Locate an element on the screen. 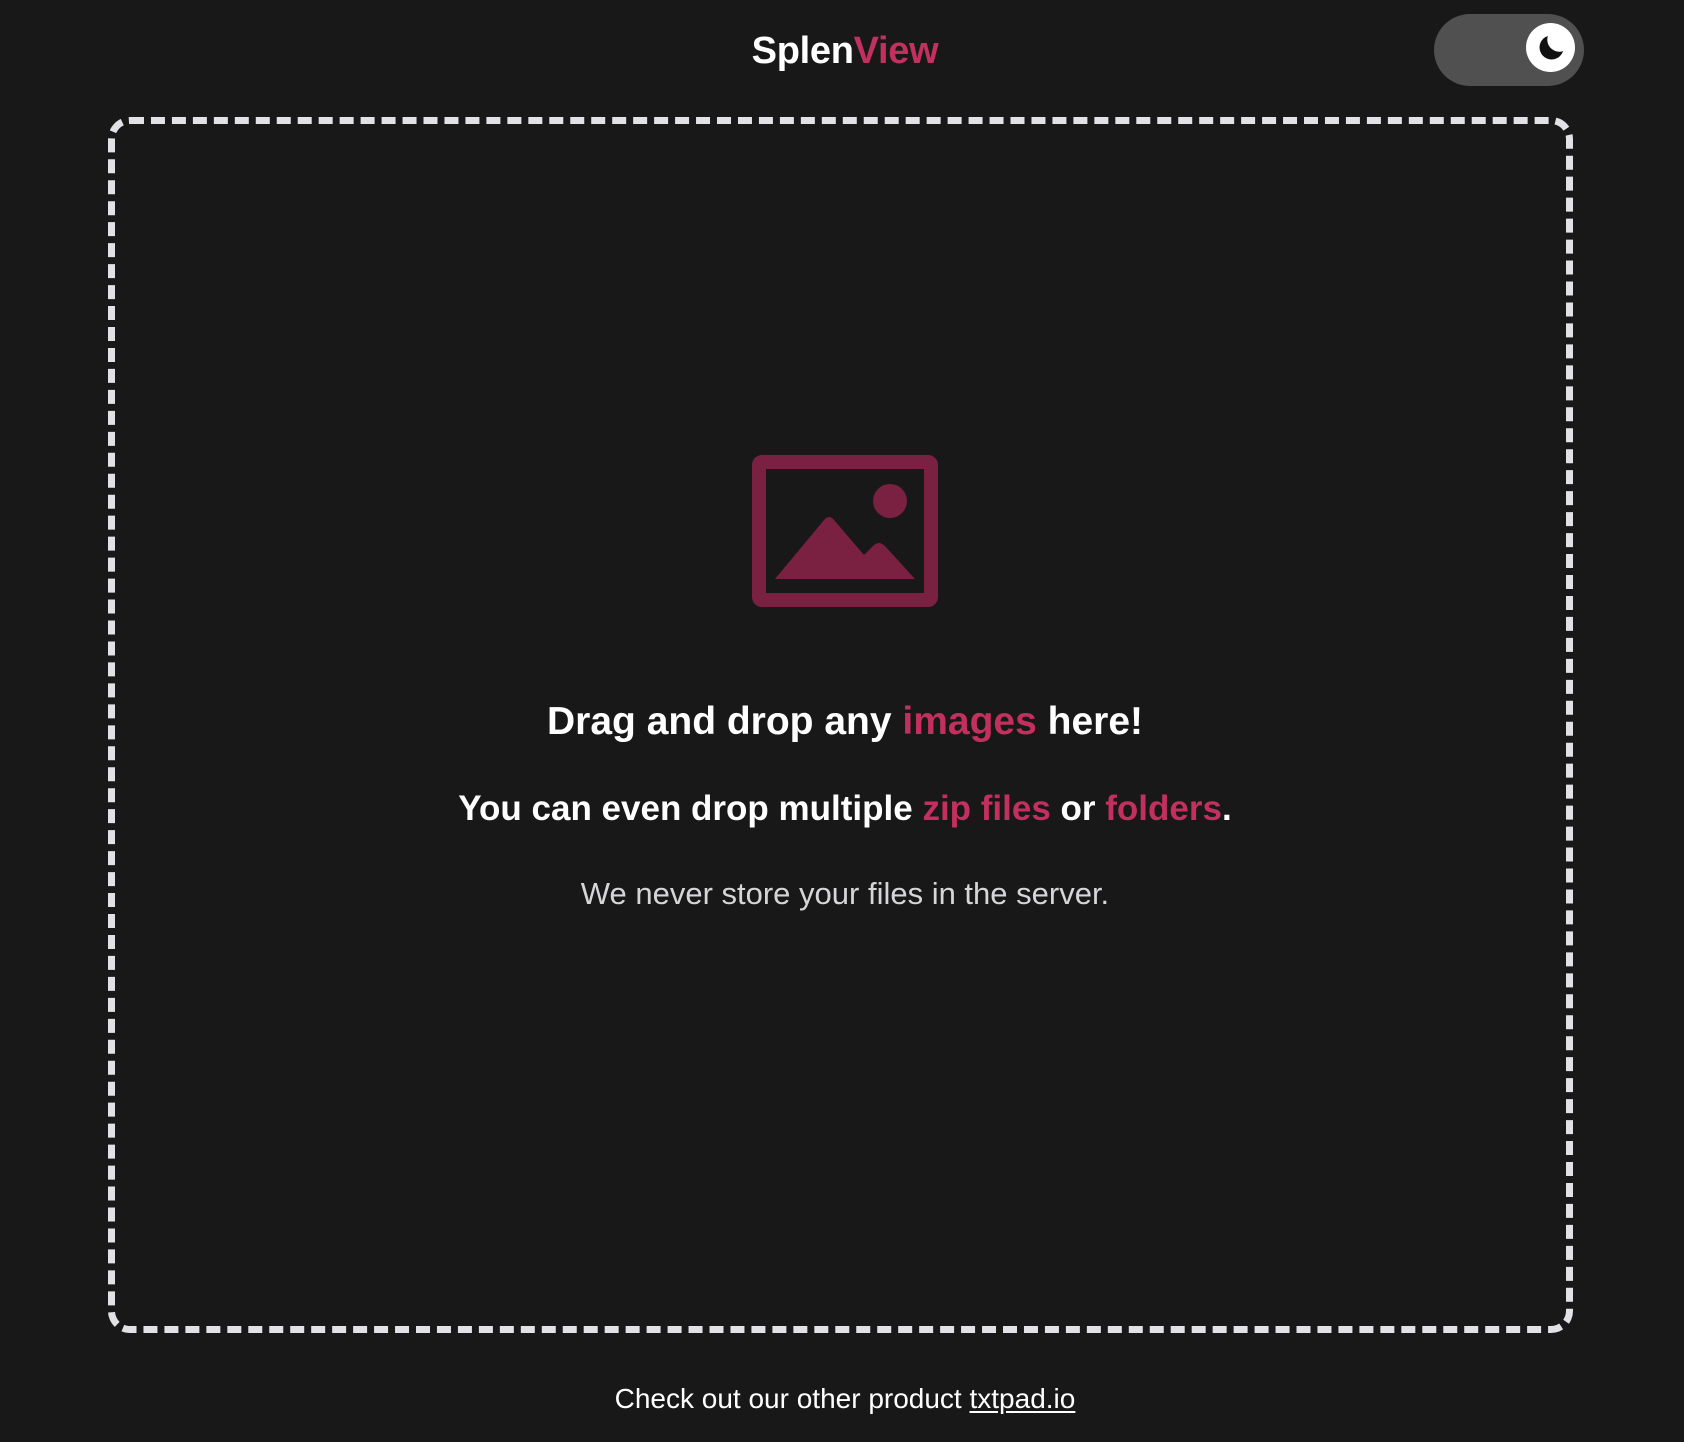 This screenshot has height=1442, width=1684. footer-text: Check out our other product is located at coordinates (792, 1398).